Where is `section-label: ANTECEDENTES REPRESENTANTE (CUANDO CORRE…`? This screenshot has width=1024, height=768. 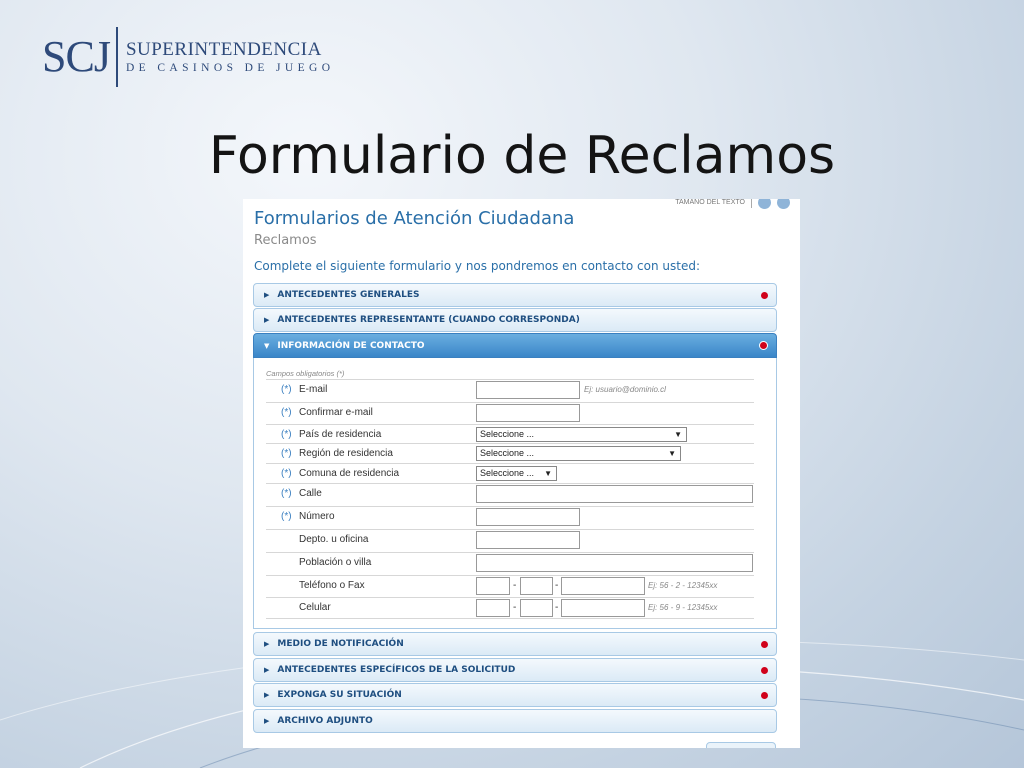
section-label: ANTECEDENTES REPRESENTANTE (CUANDO CORRE… is located at coordinates (428, 320).